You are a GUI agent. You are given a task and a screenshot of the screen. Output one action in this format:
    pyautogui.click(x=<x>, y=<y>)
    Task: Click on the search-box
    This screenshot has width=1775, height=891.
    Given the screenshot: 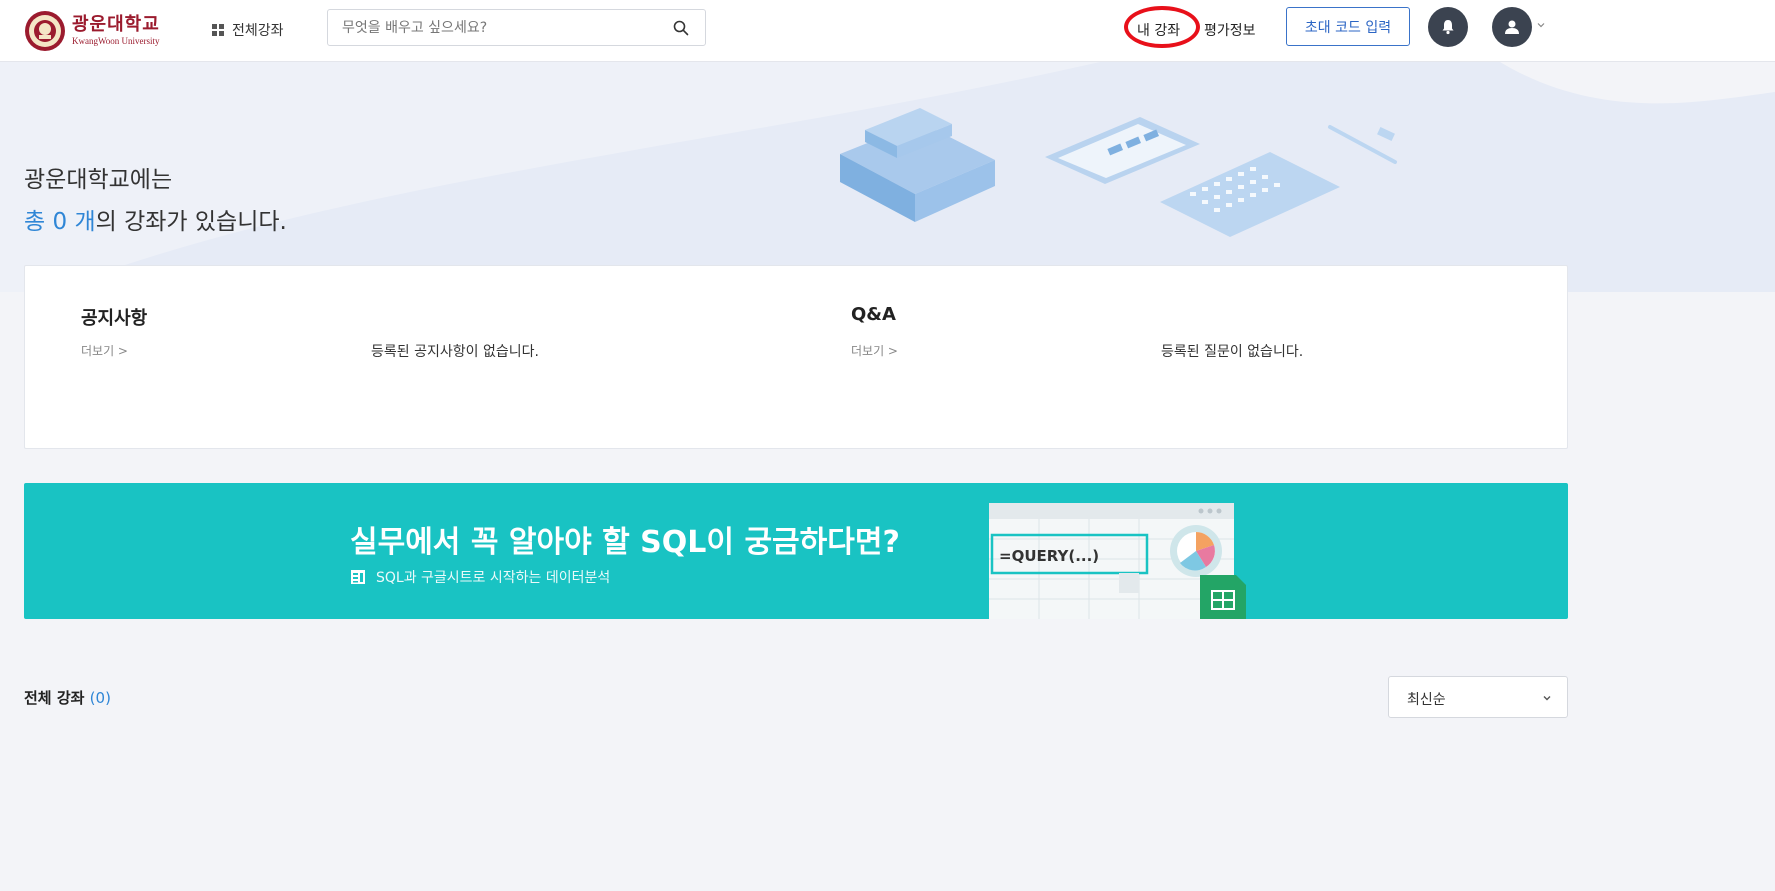 What is the action you would take?
    pyautogui.click(x=516, y=27)
    